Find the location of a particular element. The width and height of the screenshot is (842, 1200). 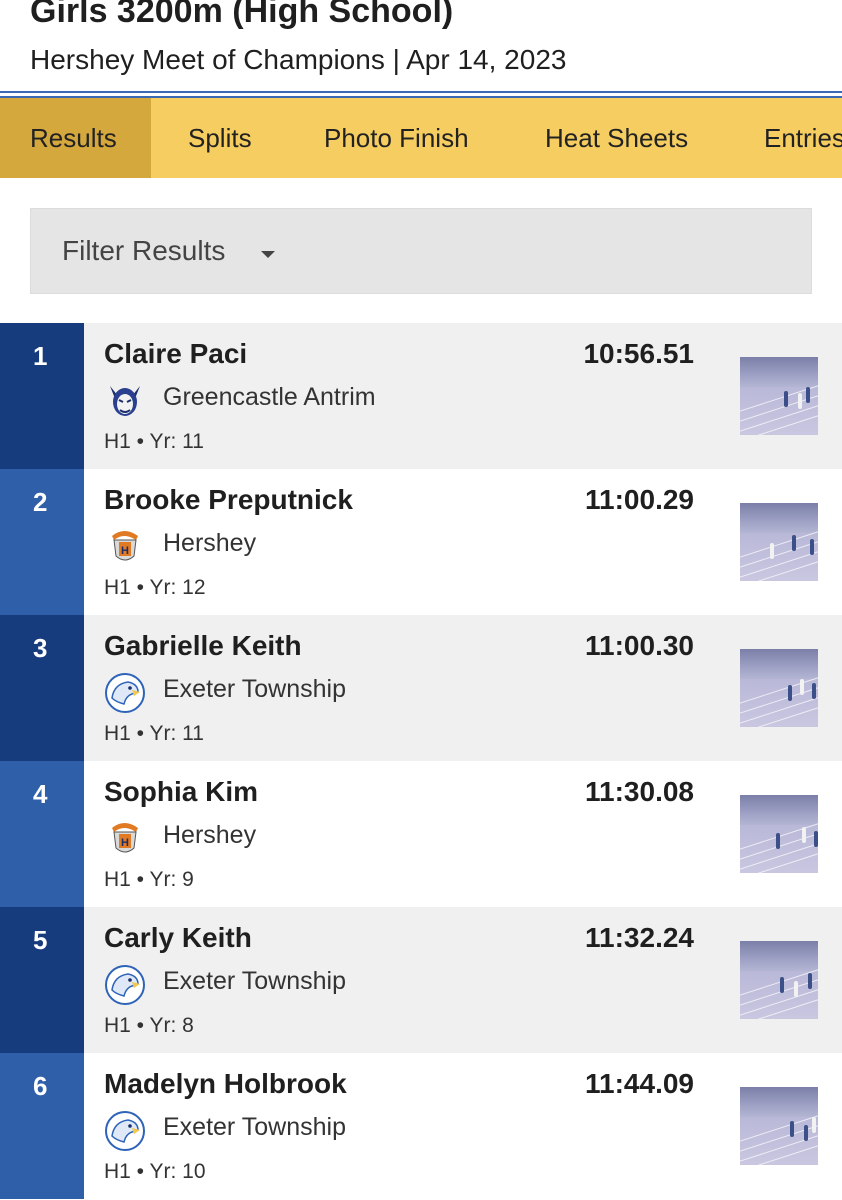

place-cell: 2 is located at coordinates (42, 542).